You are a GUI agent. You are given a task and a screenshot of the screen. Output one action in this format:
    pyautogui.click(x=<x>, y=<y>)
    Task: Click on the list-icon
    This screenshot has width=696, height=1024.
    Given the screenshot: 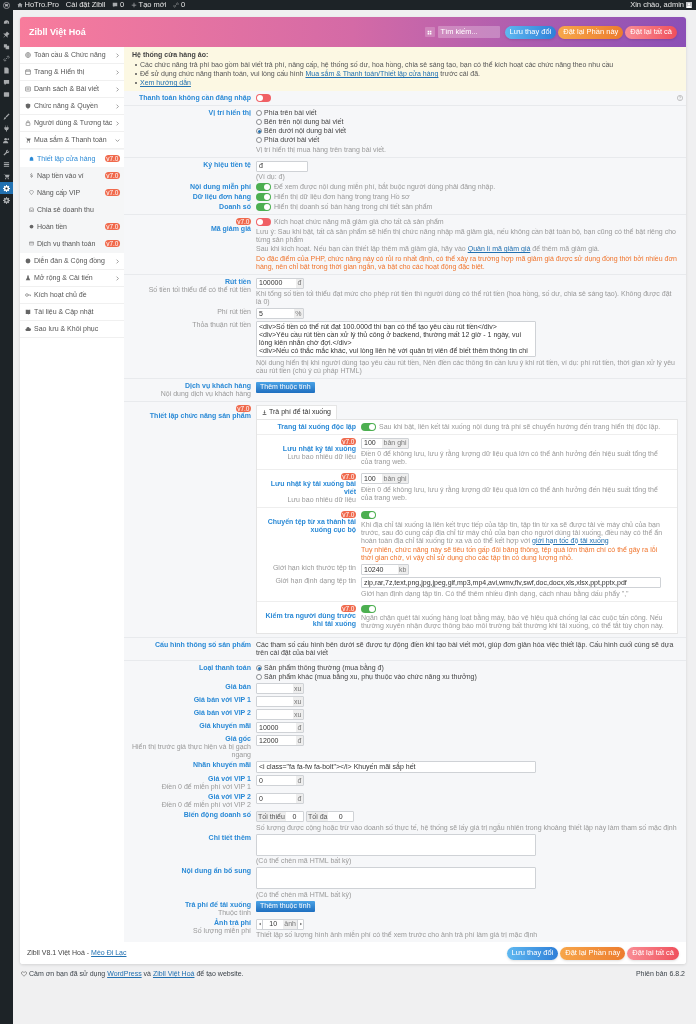 What is the action you would take?
    pyautogui.click(x=28, y=89)
    